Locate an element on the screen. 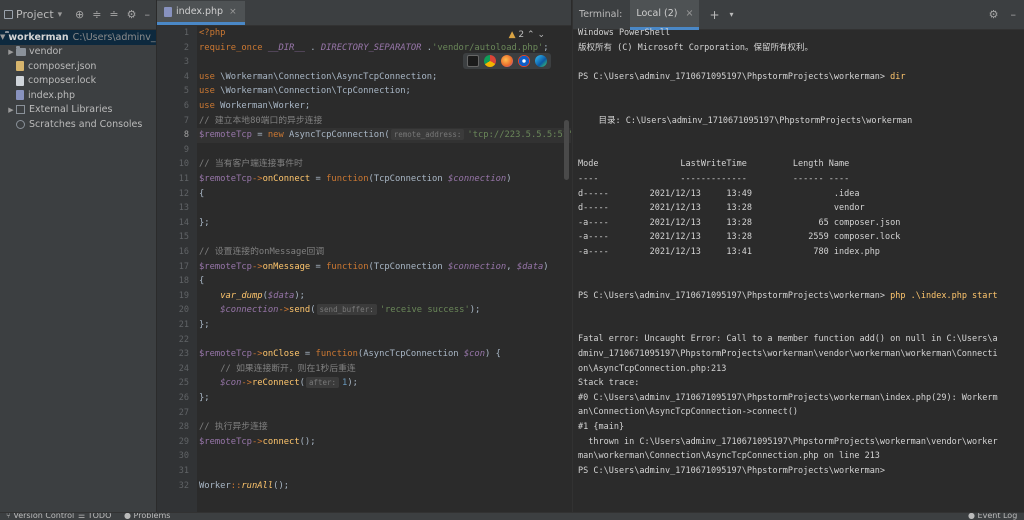 This screenshot has height=520, width=1024. chevron-up-icon: ⌃ is located at coordinates (531, 35).